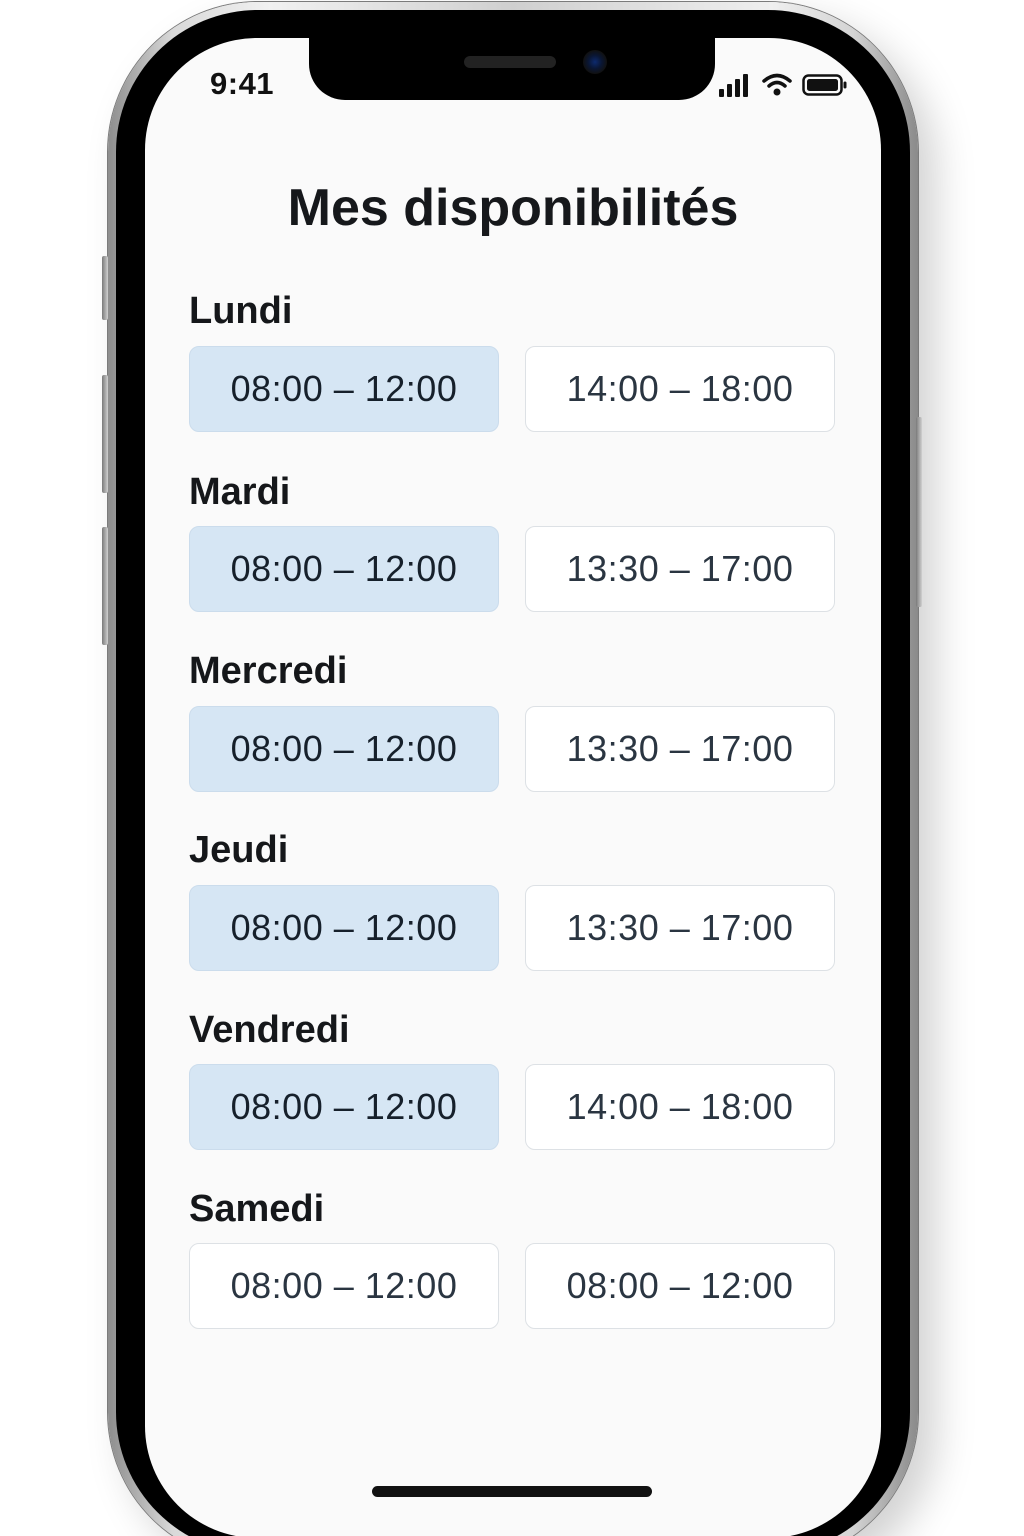 Image resolution: width=1024 pixels, height=1536 pixels. Describe the element at coordinates (344, 389) in the screenshot. I see `time-slot-lundi-morning: 08:00 – 12:00` at that location.